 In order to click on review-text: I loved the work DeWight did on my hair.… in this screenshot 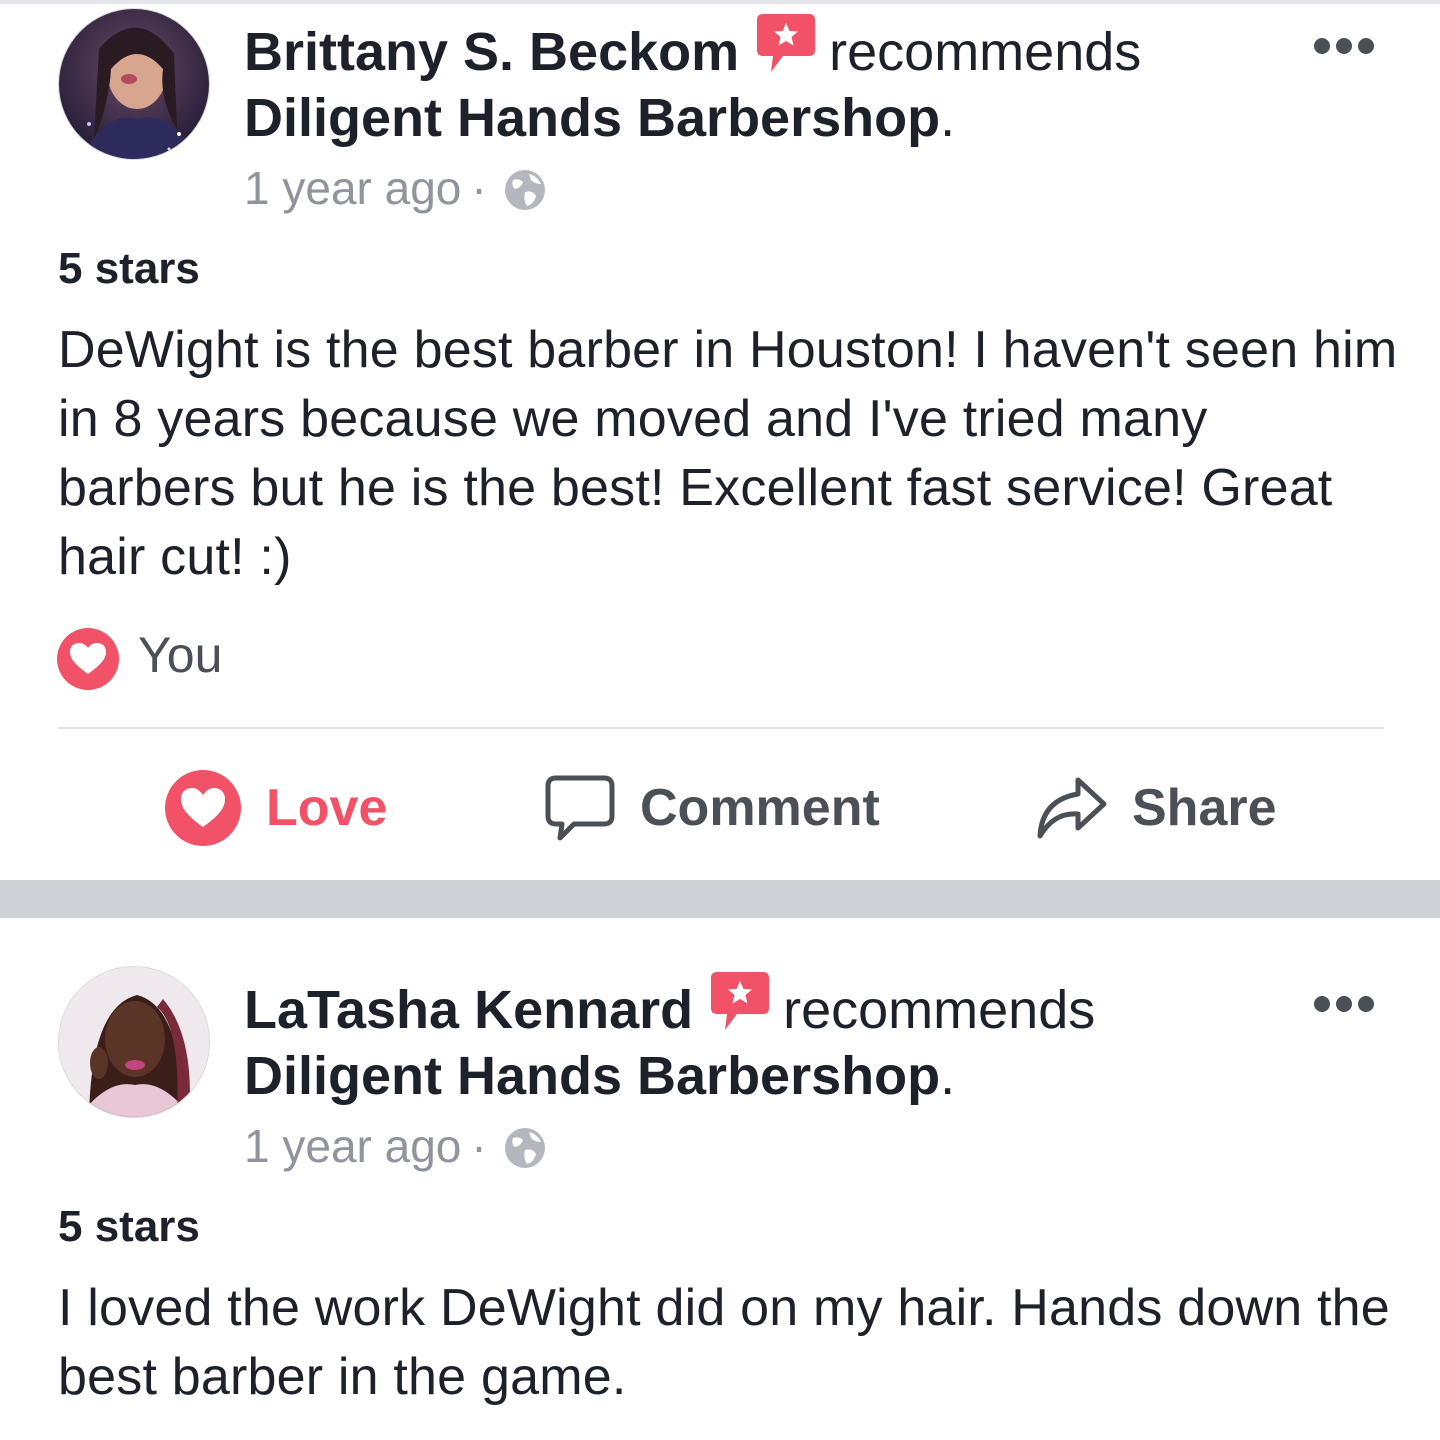, I will do `click(724, 1342)`.